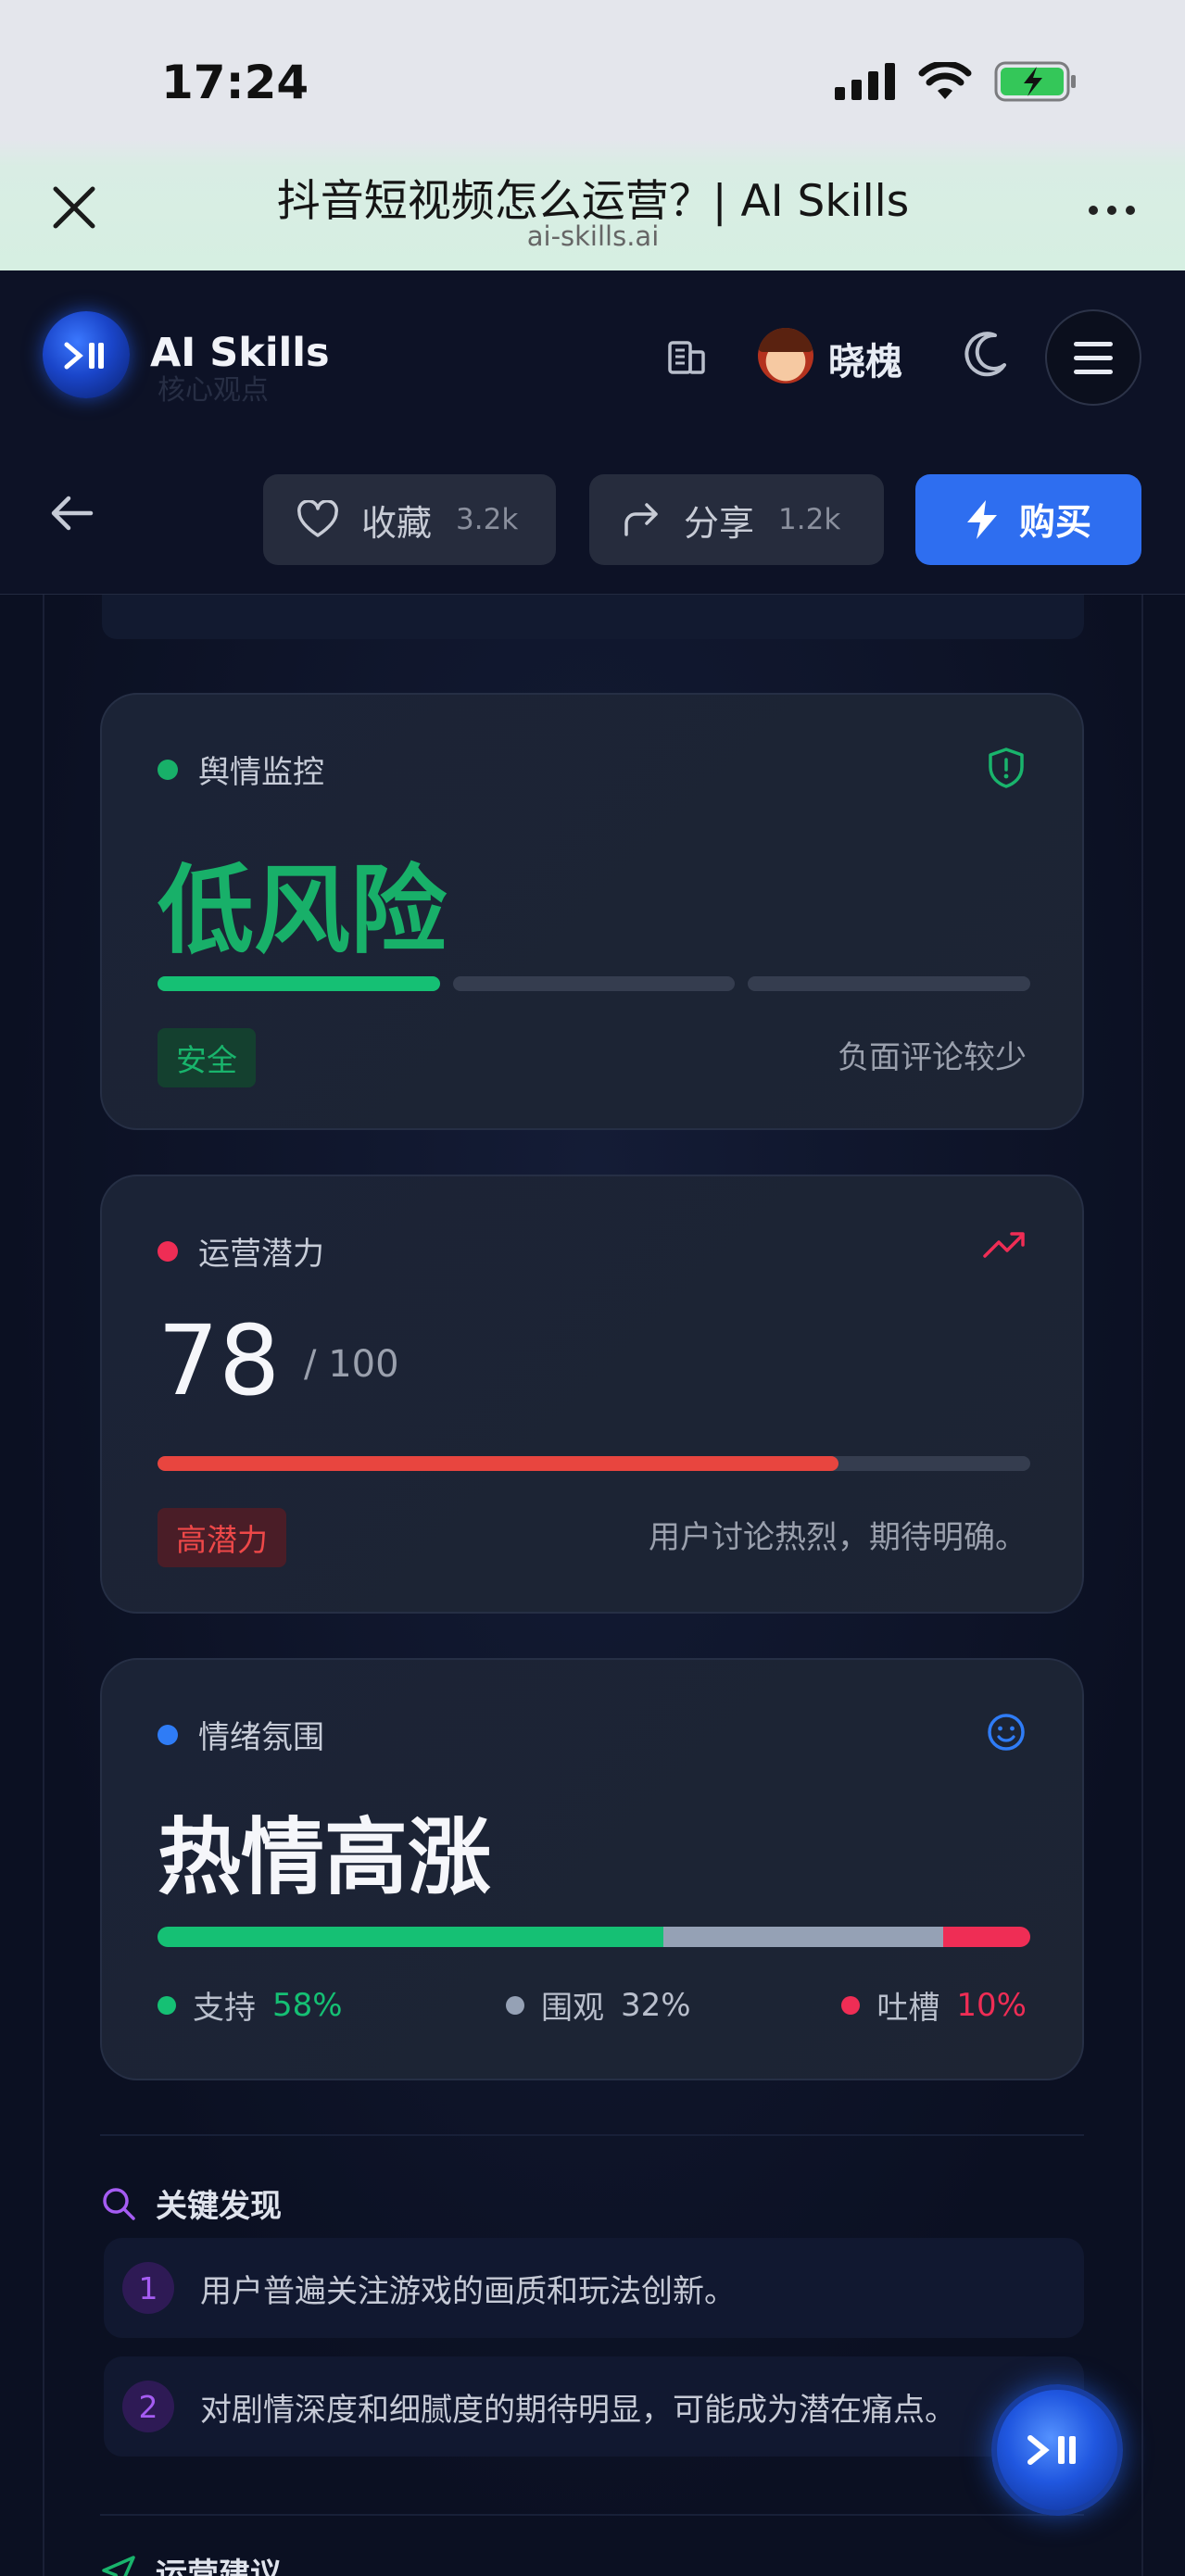  I want to click on back-arrow-icon, so click(71, 513).